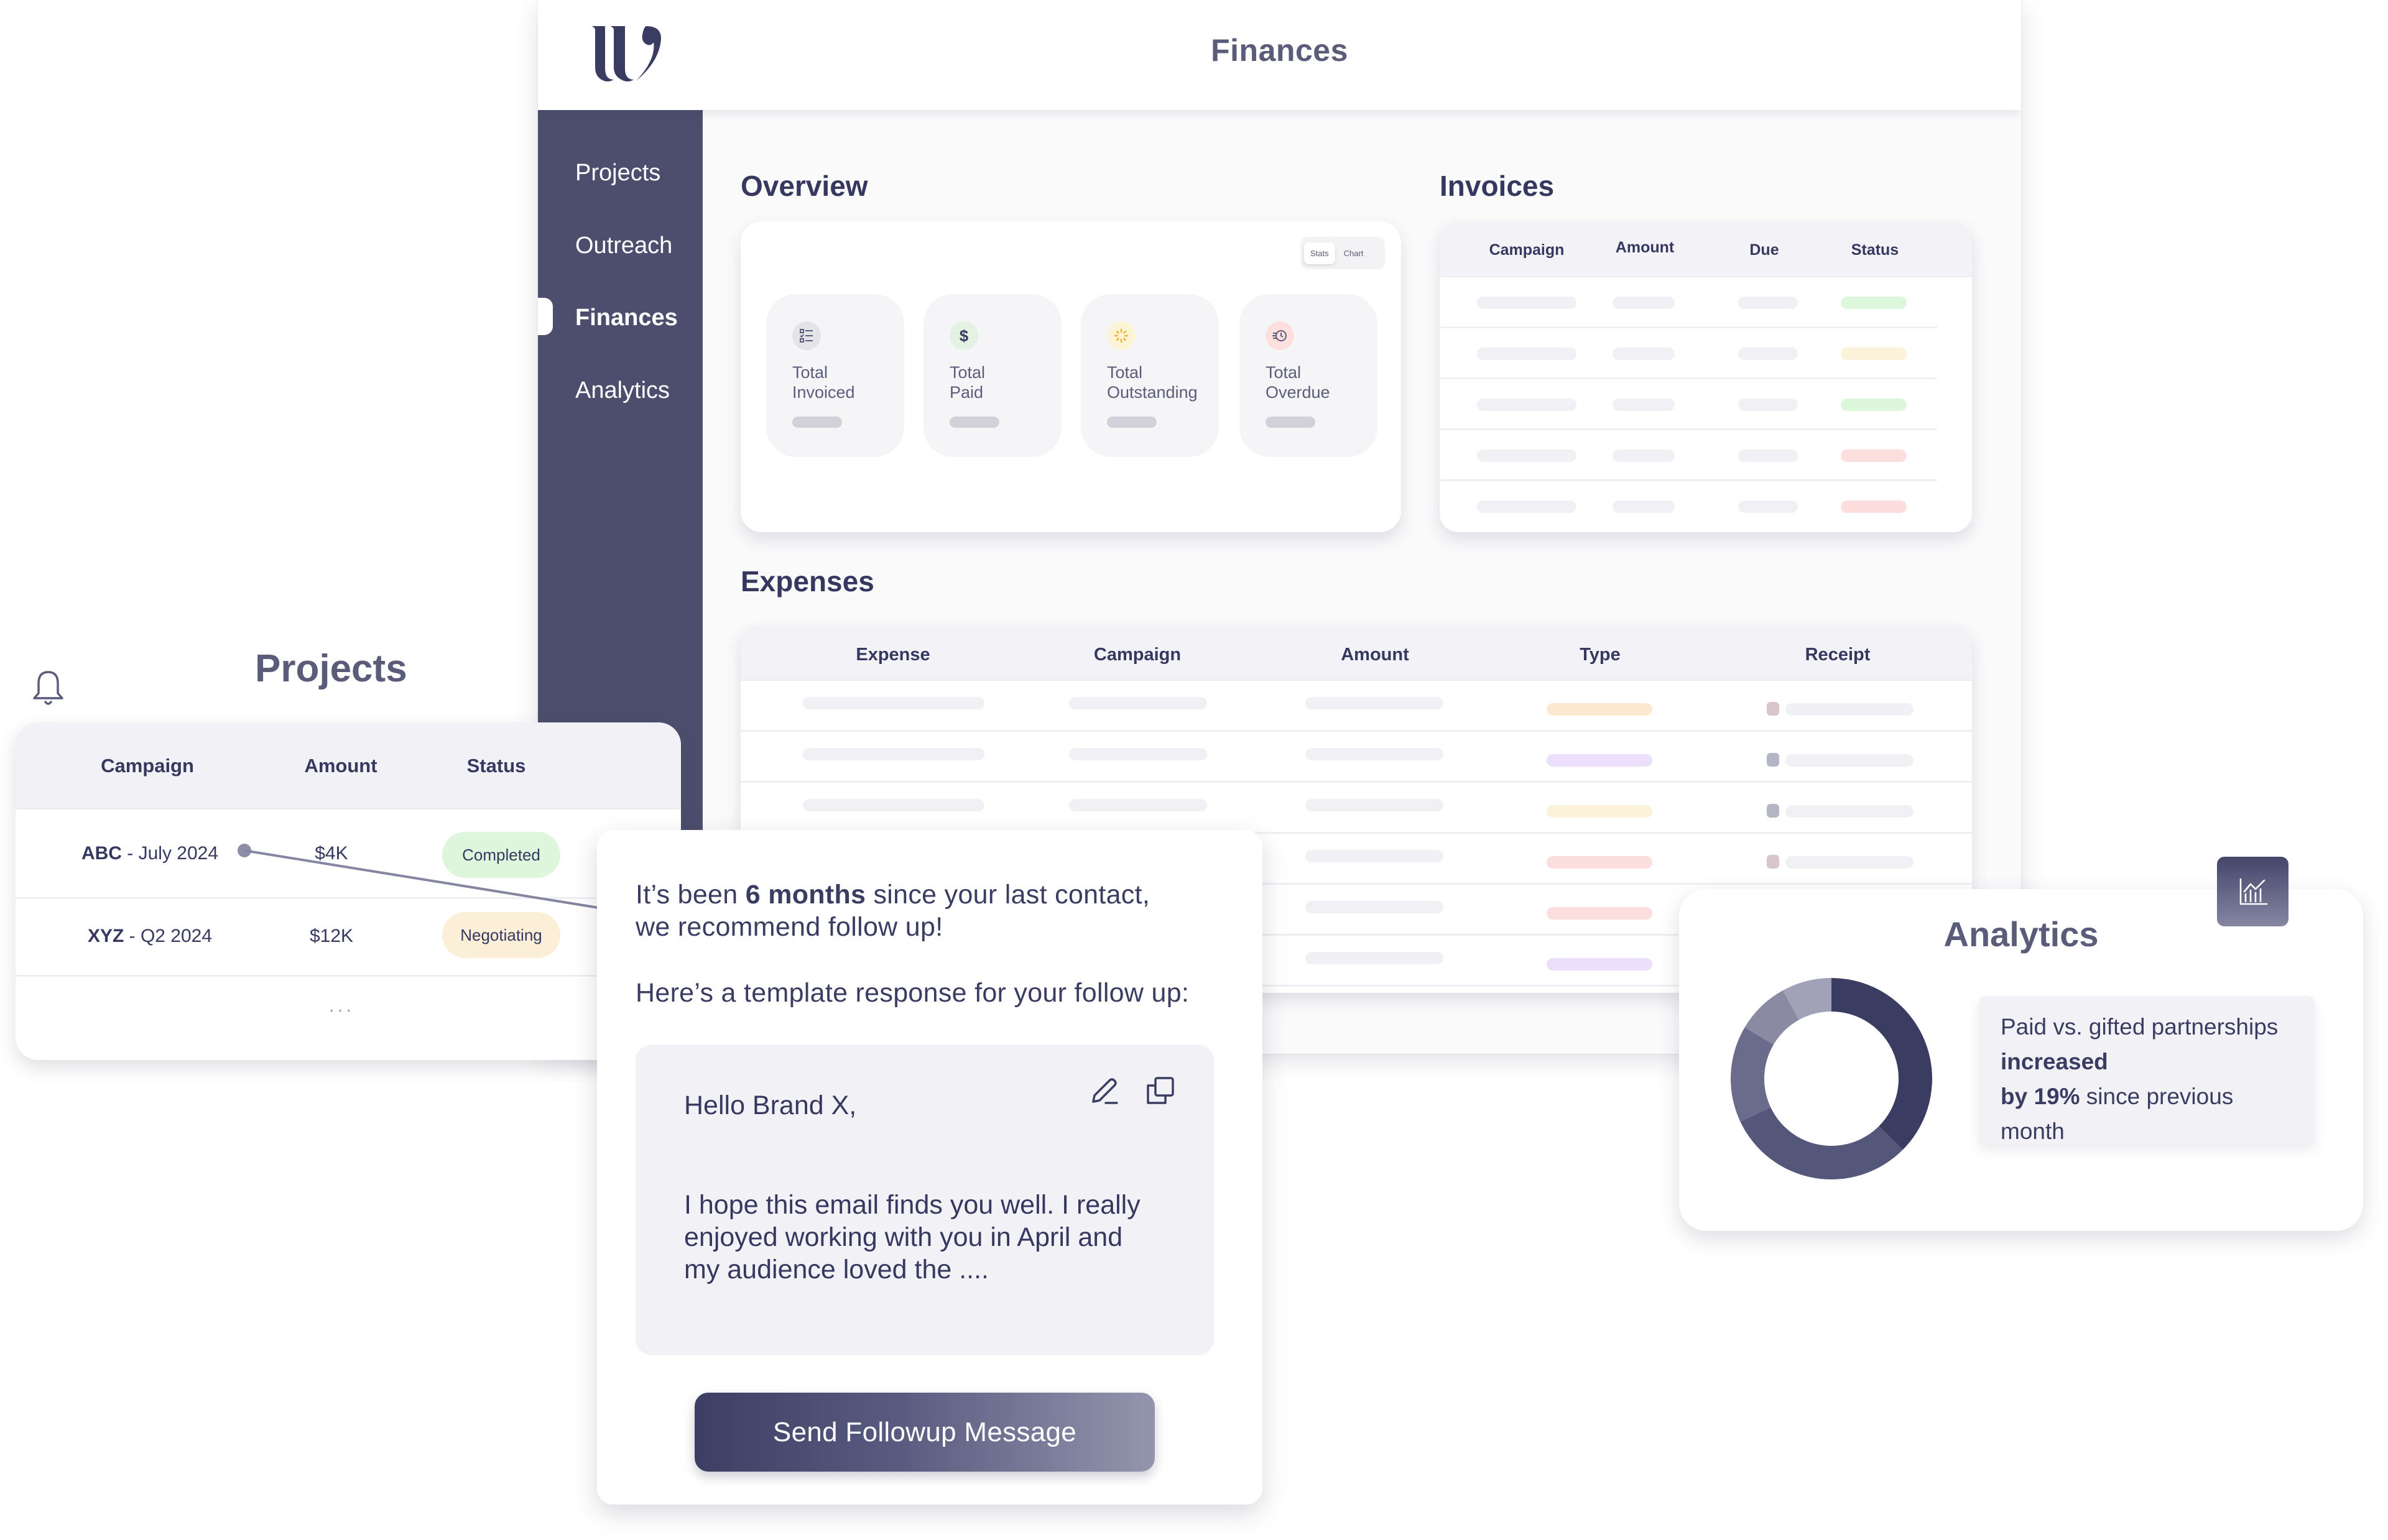  I want to click on stat-label: Total Paid, so click(968, 382).